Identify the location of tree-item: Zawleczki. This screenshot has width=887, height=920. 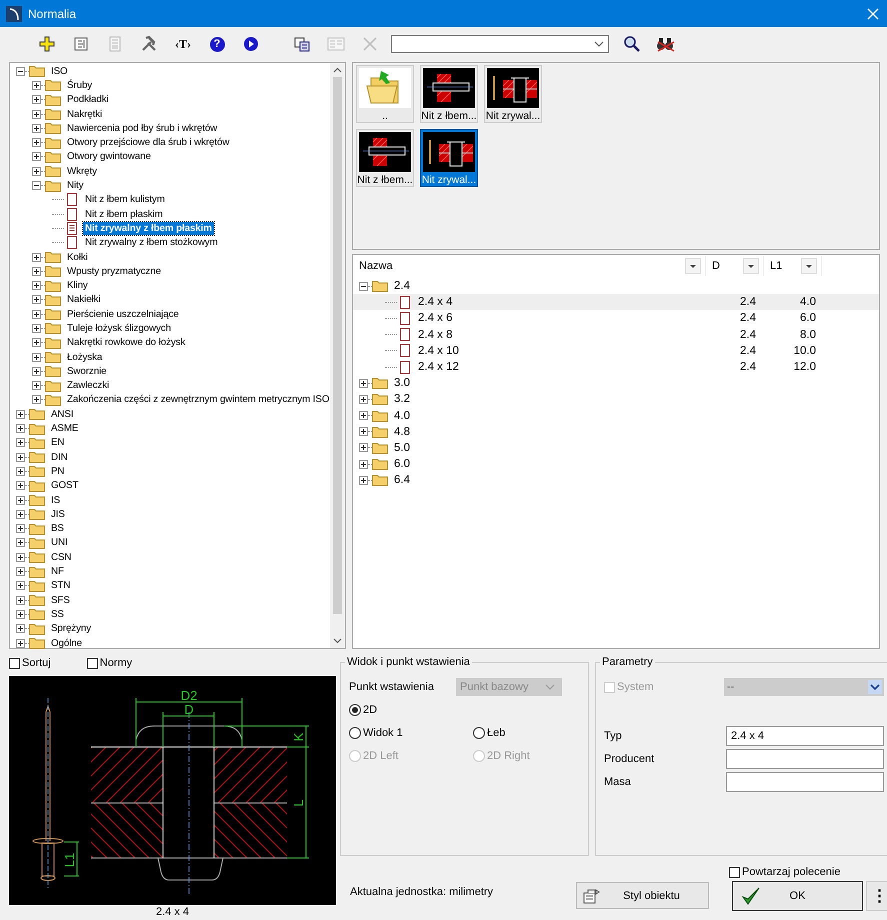
(88, 385).